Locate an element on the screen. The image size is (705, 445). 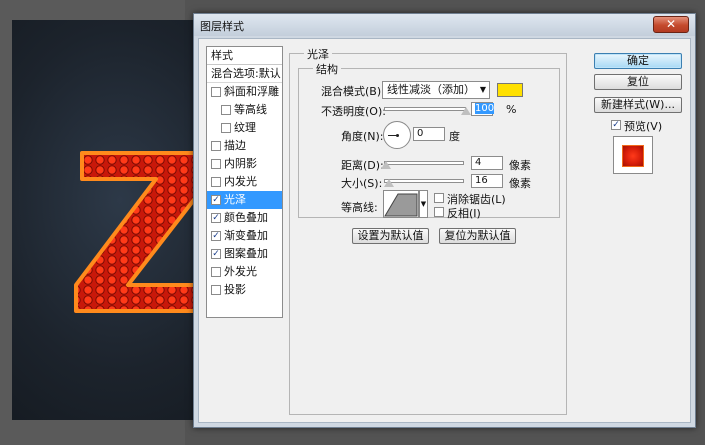
opacity-input: 100 is located at coordinates (483, 109).